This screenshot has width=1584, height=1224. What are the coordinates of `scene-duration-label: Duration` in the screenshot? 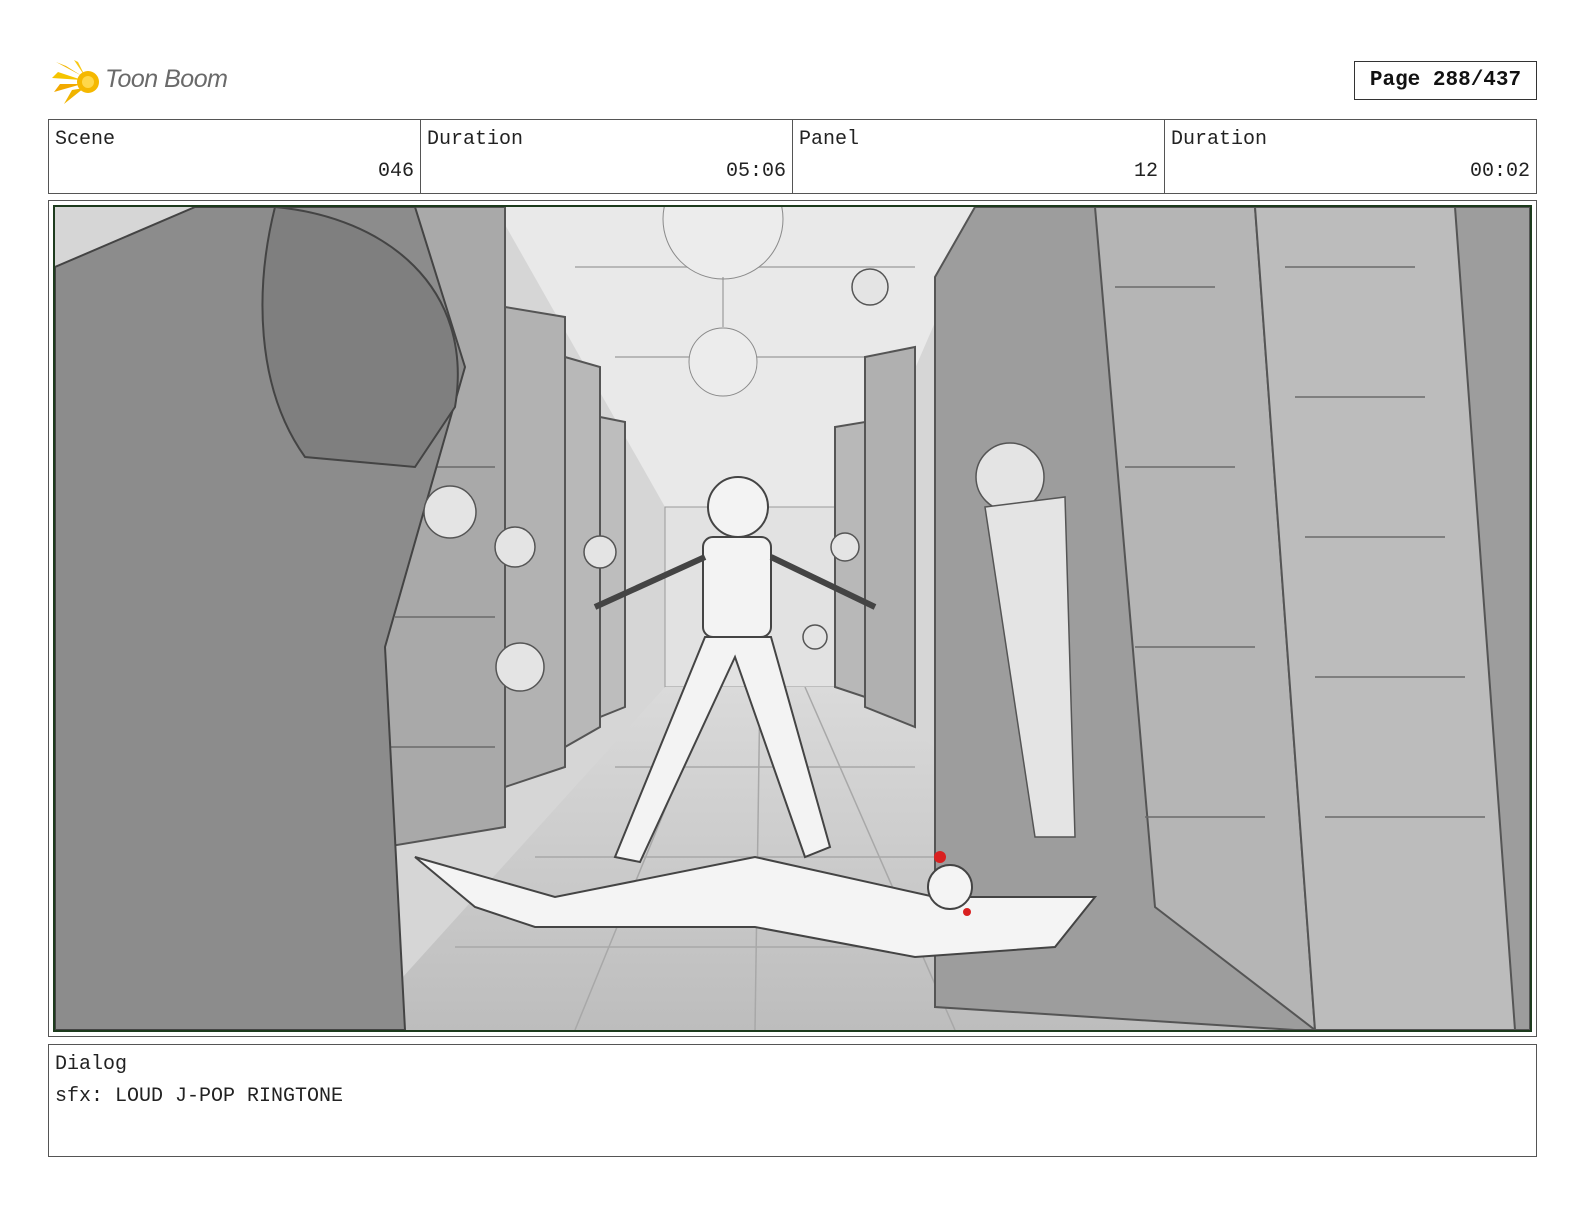 It's located at (475, 139).